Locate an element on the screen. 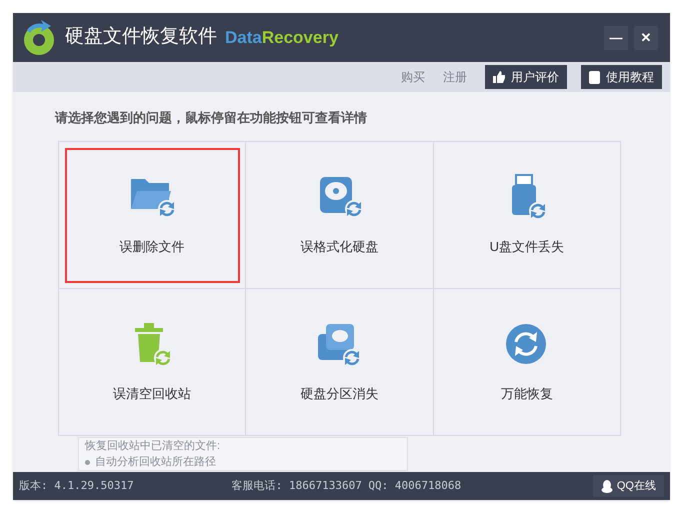 This screenshot has height=515, width=683. tooltip-title: 恢复回收站中已清空的文件: is located at coordinates (153, 446).